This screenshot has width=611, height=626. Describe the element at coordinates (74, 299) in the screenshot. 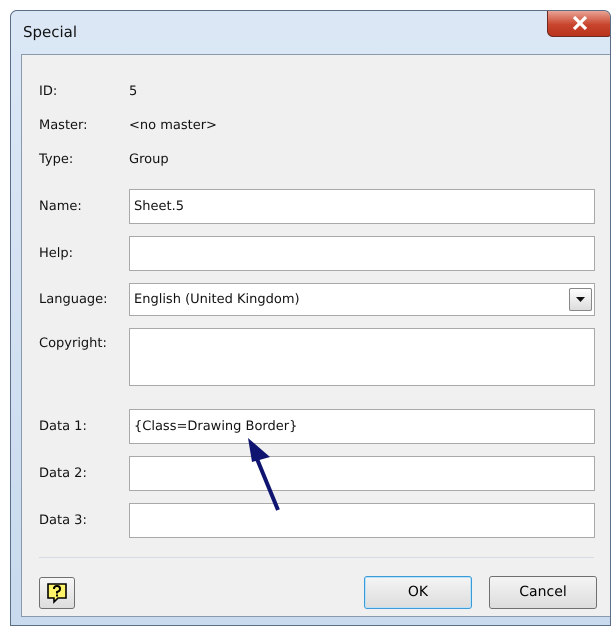

I see `field-label: Language:` at that location.